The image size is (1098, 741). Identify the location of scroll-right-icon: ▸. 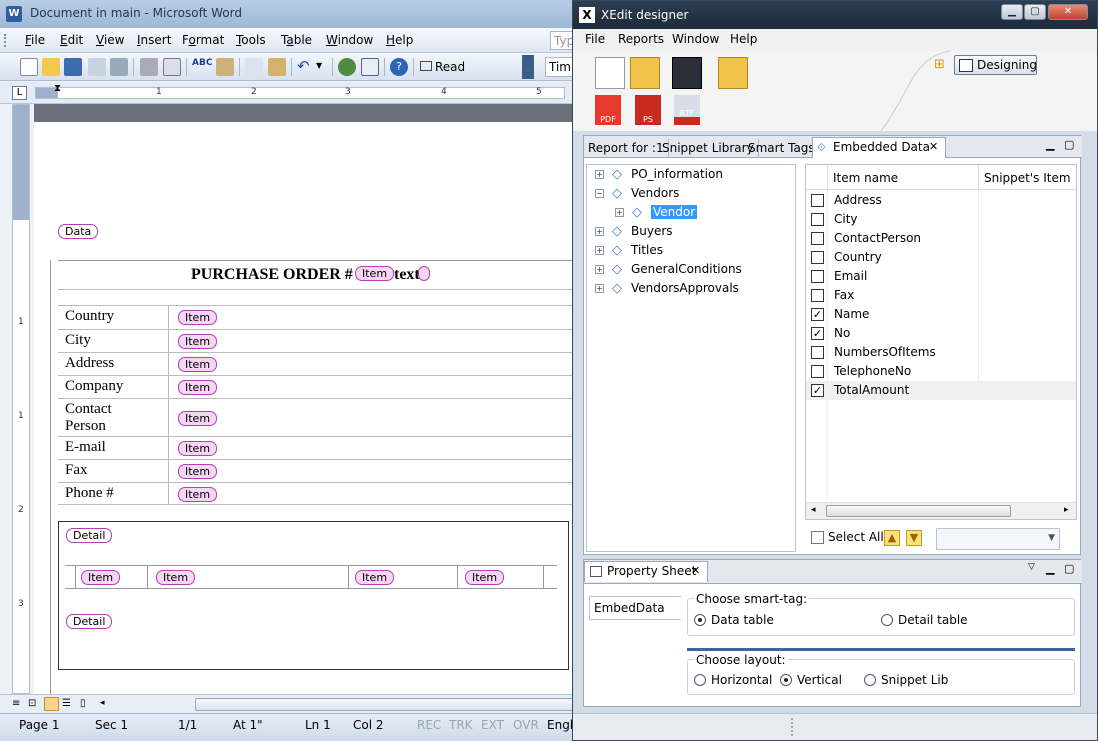
(1066, 510).